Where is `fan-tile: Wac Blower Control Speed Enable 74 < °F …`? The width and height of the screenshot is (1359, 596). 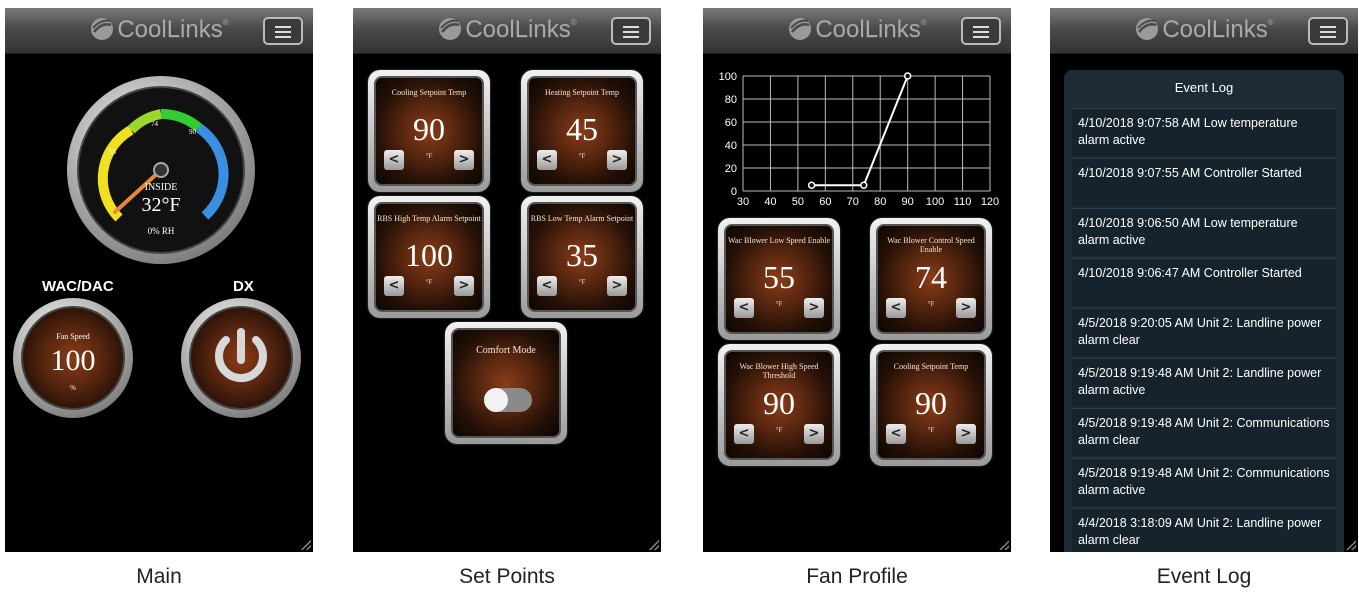
fan-tile: Wac Blower Control Speed Enable 74 < °F … is located at coordinates (931, 279).